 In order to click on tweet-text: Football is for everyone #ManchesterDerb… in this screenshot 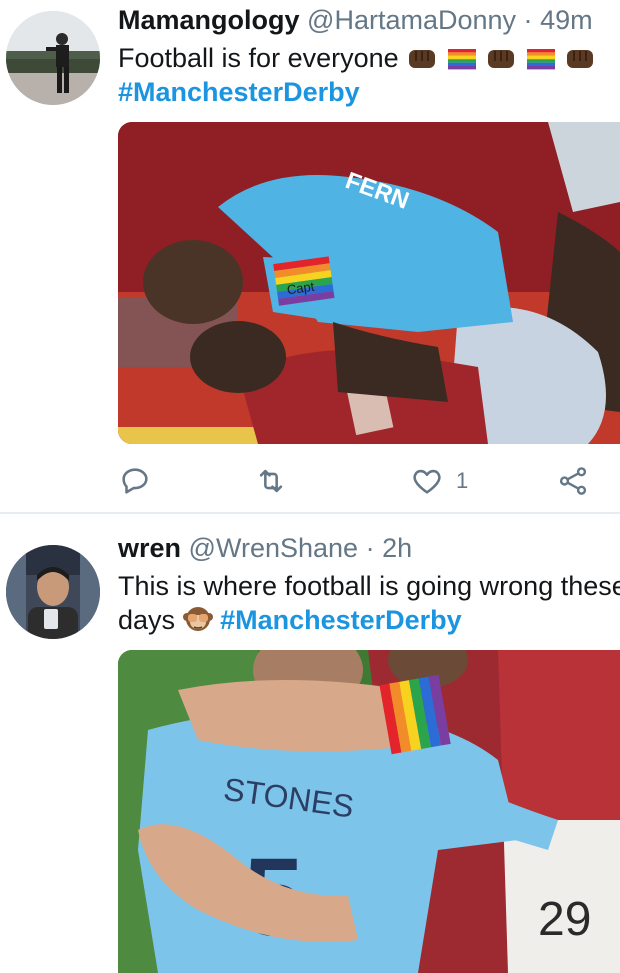, I will do `click(369, 75)`.